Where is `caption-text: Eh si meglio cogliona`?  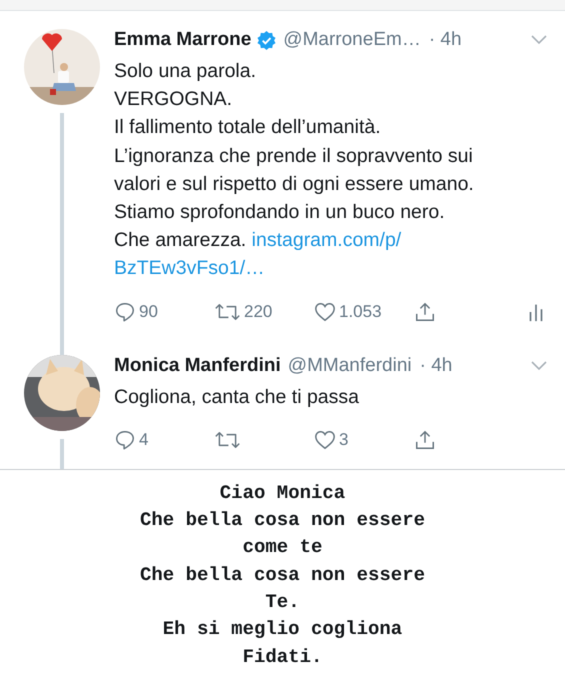 caption-text: Eh si meglio cogliona is located at coordinates (283, 629).